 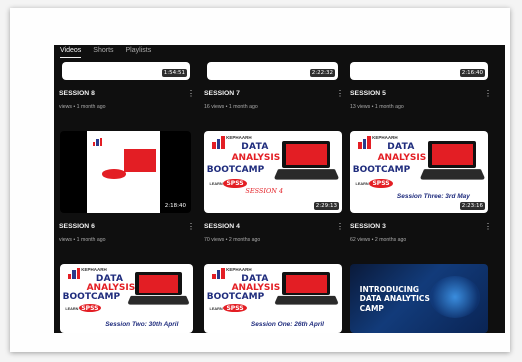 What do you see at coordinates (232, 240) in the screenshot?
I see `video-meta: 70 views • 2 months ago` at bounding box center [232, 240].